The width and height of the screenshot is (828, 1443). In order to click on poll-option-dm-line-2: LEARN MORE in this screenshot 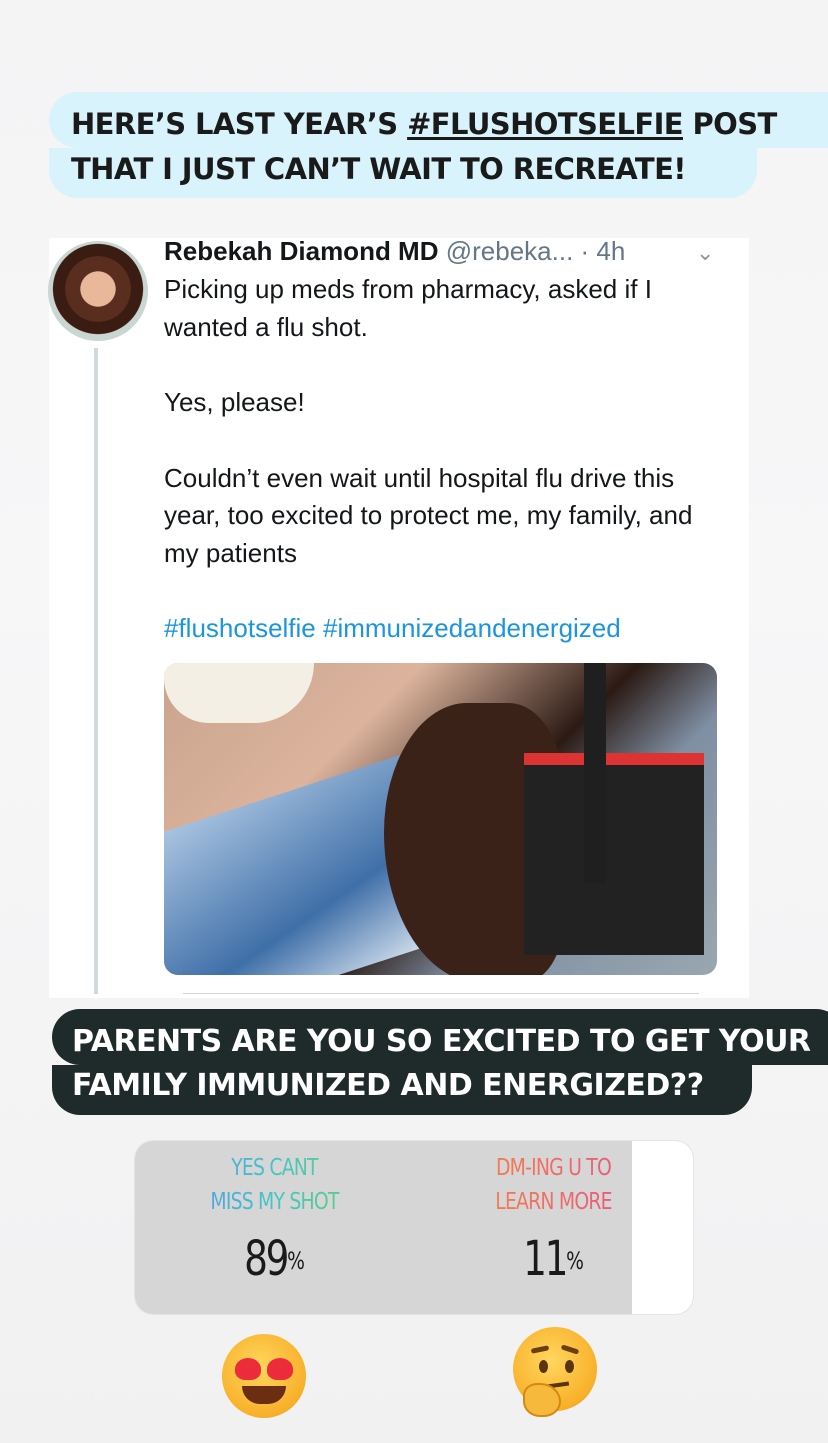, I will do `click(553, 1202)`.